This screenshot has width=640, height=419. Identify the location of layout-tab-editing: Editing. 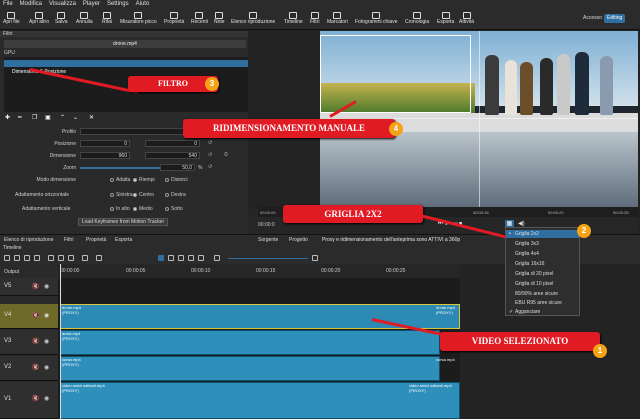
(615, 18).